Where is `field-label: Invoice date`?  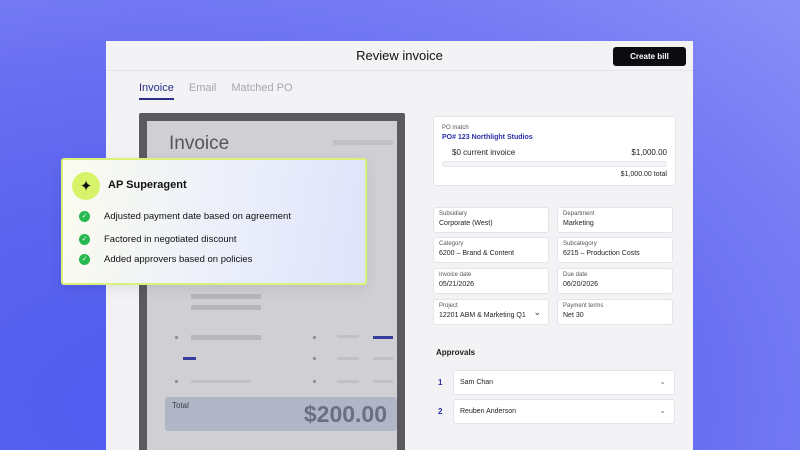
field-label: Invoice date is located at coordinates (455, 275).